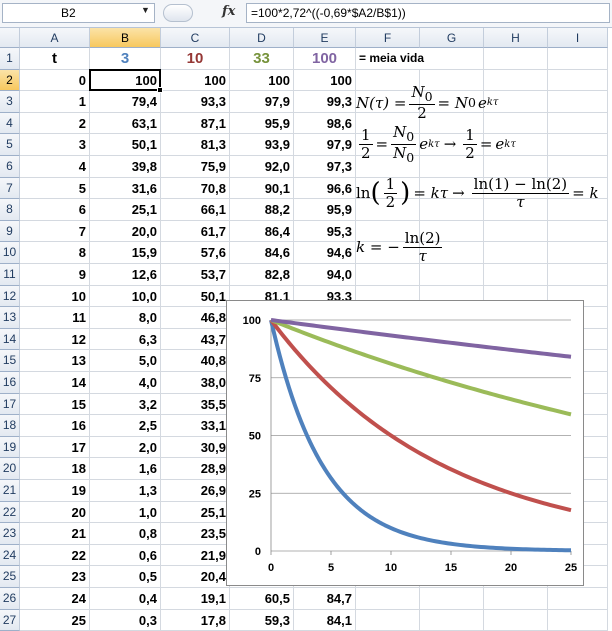 Image resolution: width=612 pixels, height=631 pixels. Describe the element at coordinates (325, 167) in the screenshot. I see `cell-e6: 97,3` at that location.